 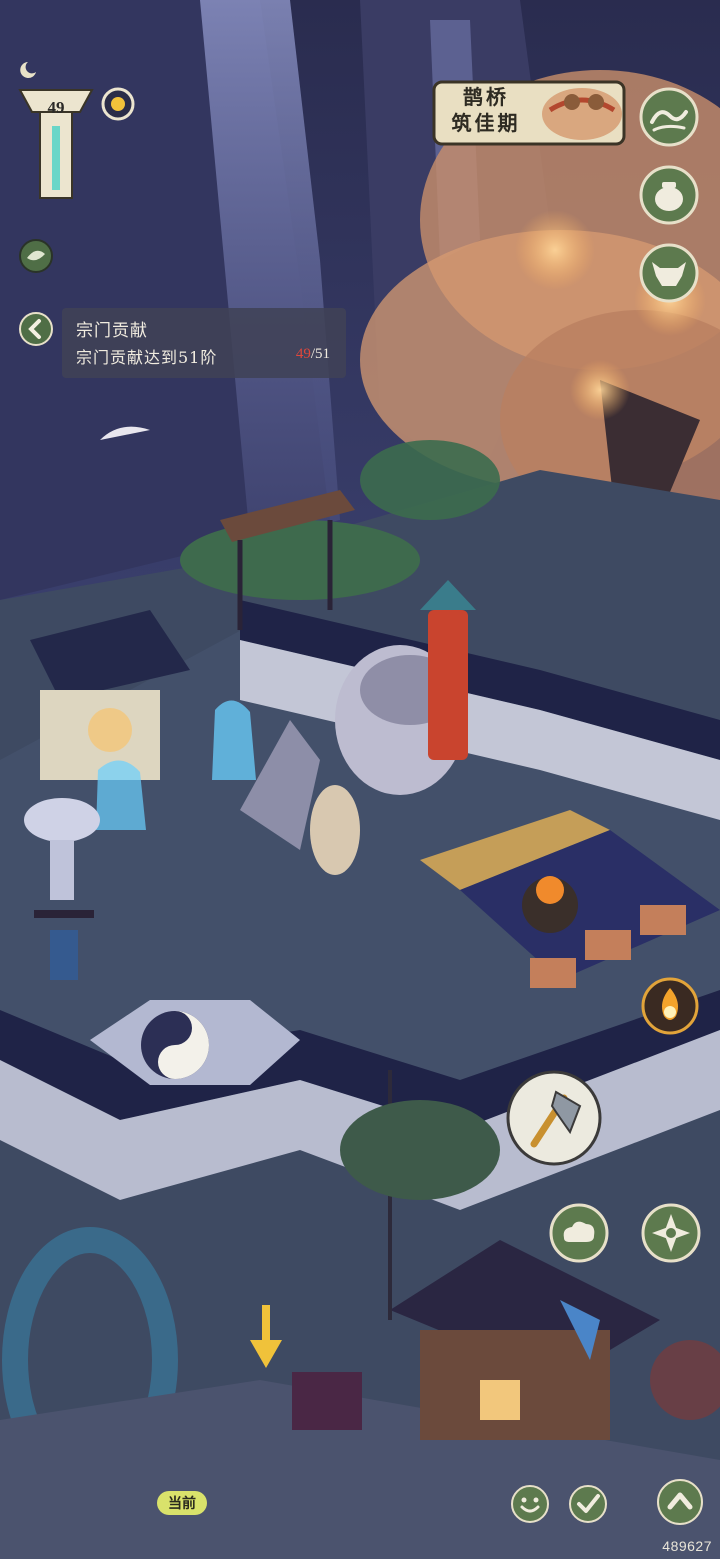 I want to click on event-title-line-2: 筑佳期, so click(x=486, y=123).